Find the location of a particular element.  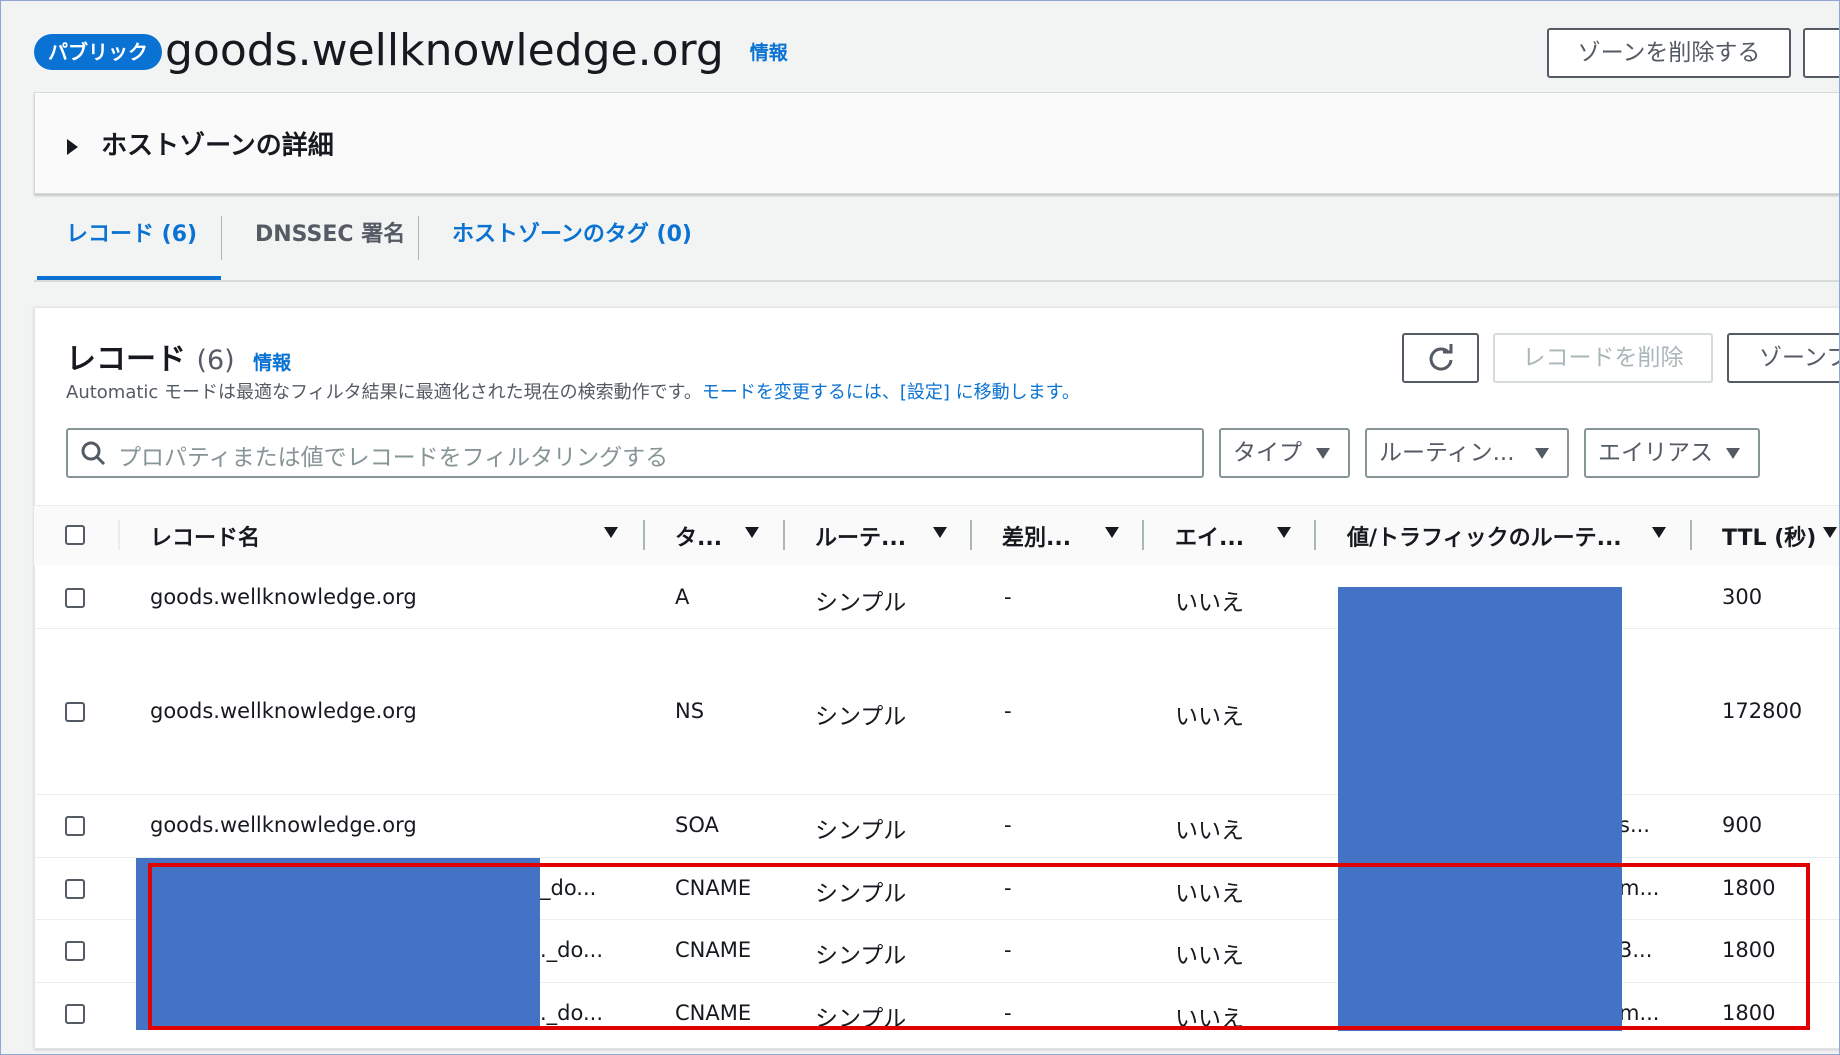

records-heading: レコード (6) 情報 is located at coordinates (178, 356).